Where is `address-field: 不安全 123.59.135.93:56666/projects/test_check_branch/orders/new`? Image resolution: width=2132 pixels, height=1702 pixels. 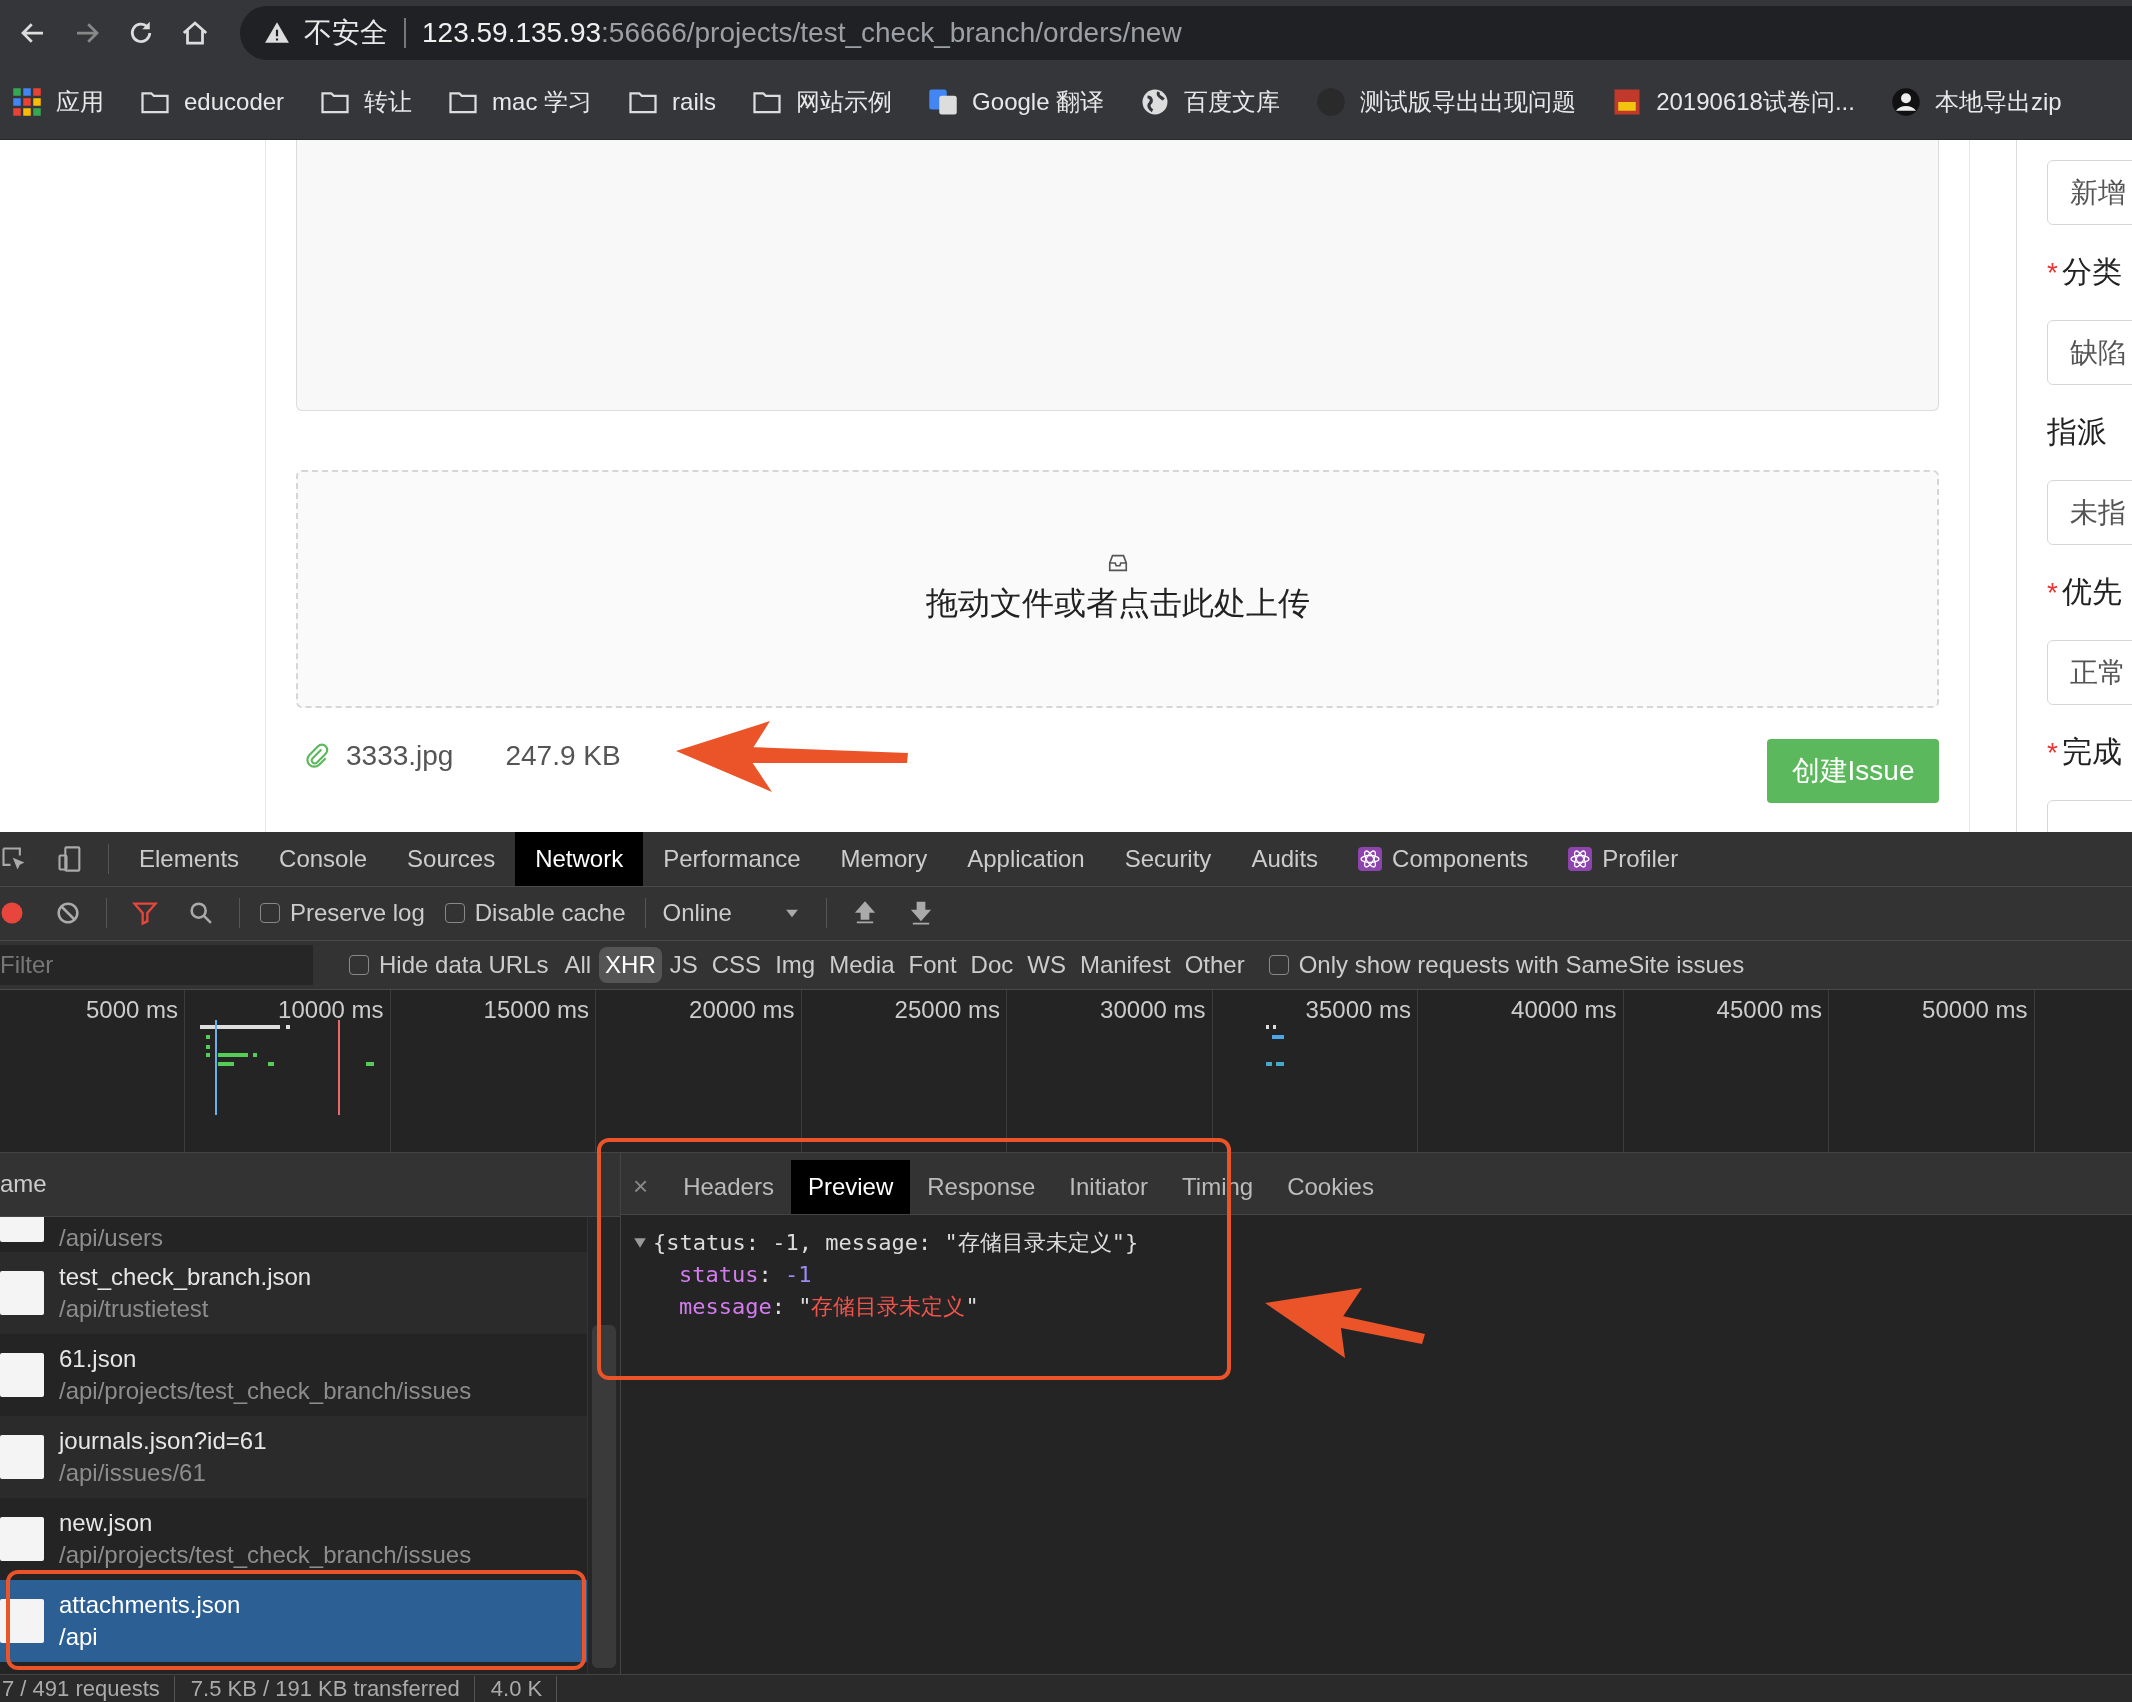 address-field: 不安全 123.59.135.93:56666/projects/test_check_branch/orders/new is located at coordinates (1186, 32).